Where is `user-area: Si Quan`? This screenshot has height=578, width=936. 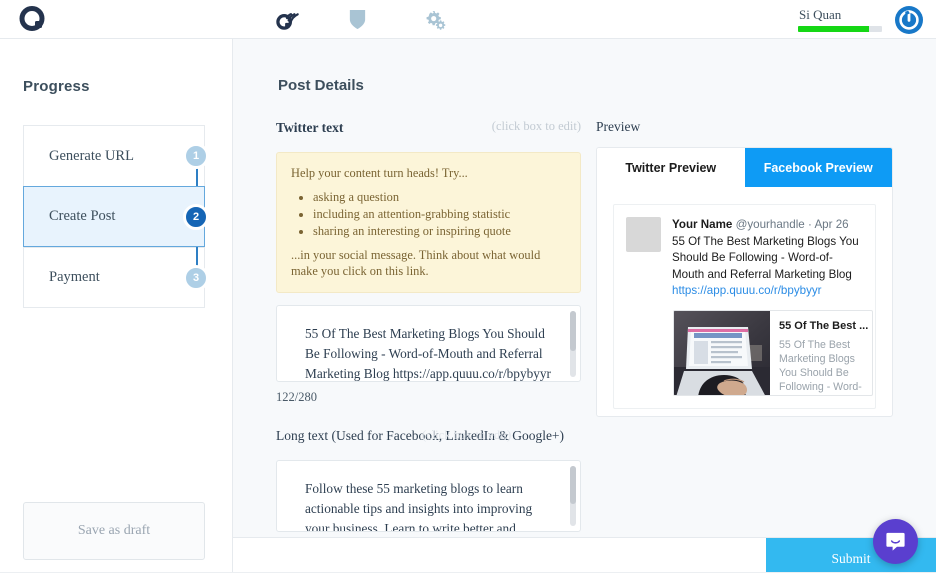
user-area: Si Quan is located at coordinates (861, 19).